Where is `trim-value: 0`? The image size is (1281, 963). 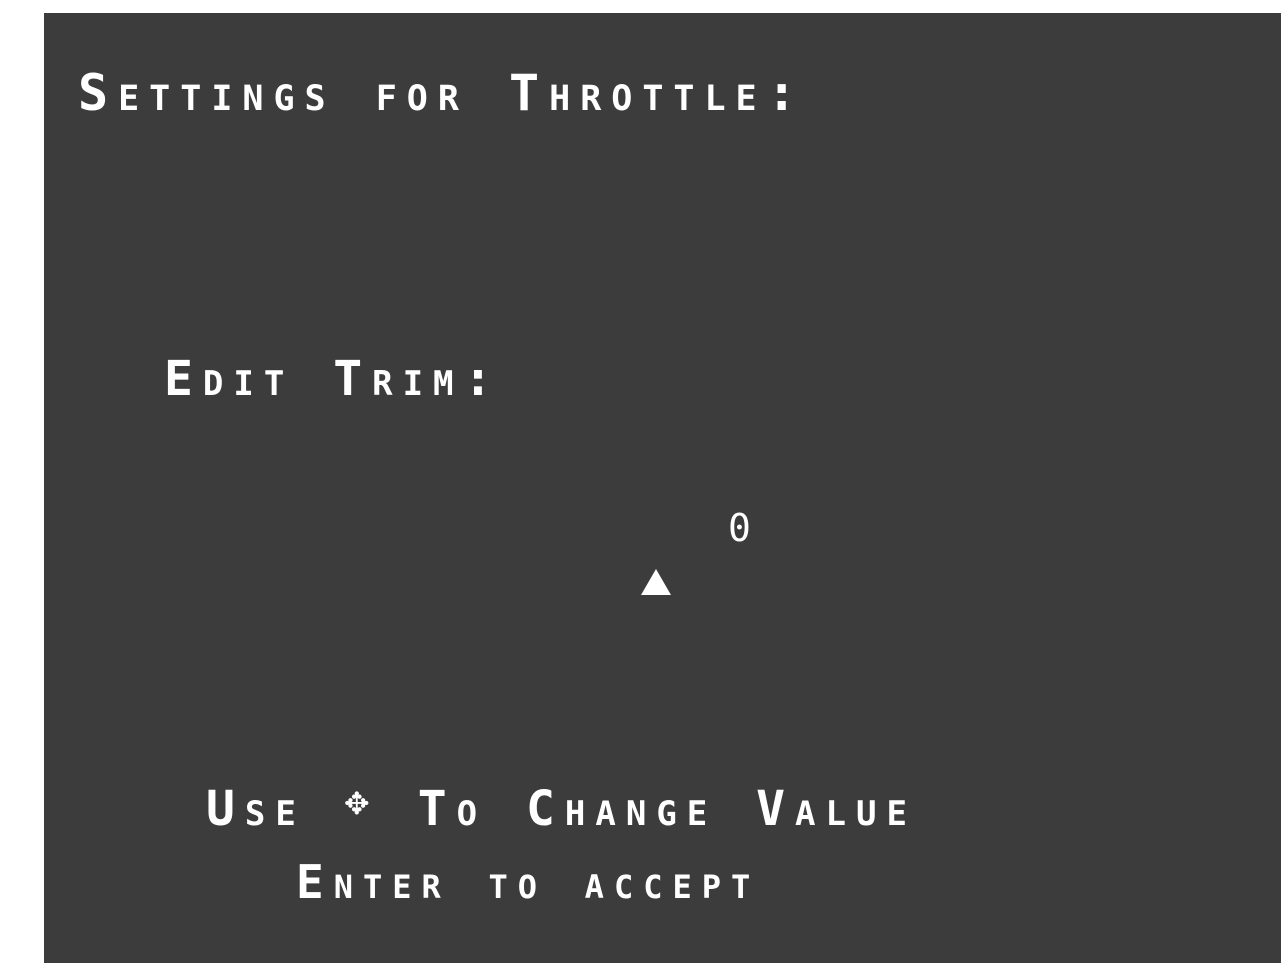
trim-value: 0 is located at coordinates (739, 528).